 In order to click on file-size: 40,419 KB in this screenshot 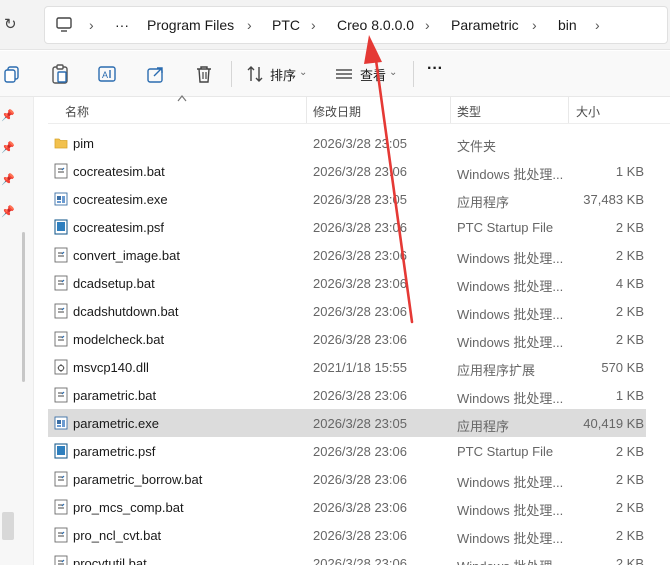, I will do `click(613, 423)`.